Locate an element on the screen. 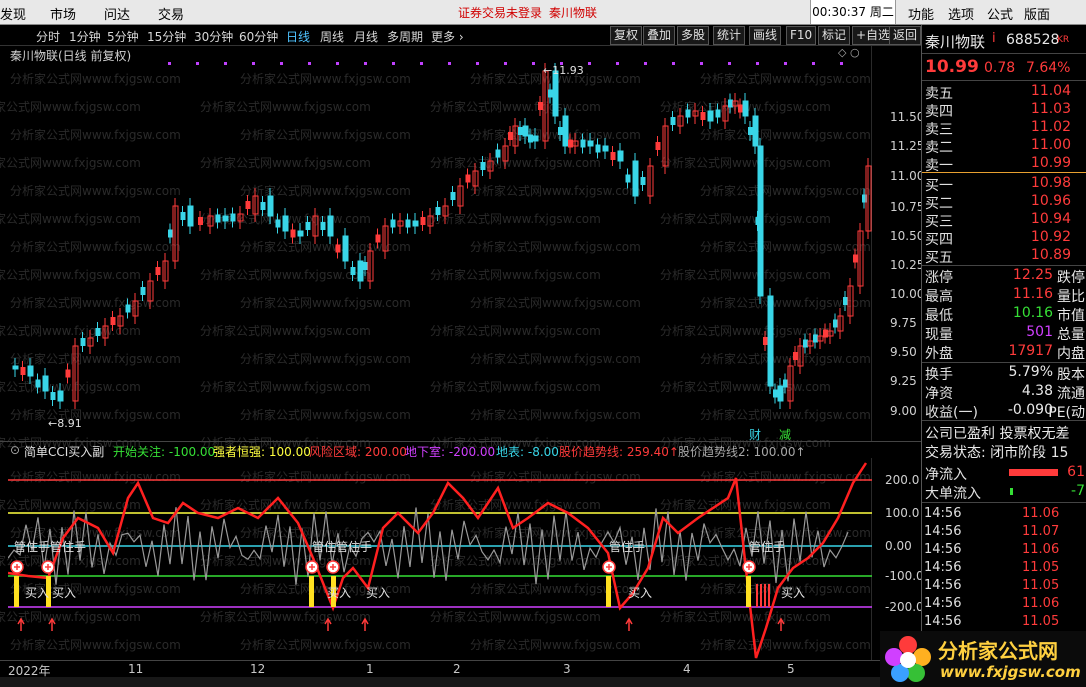 This screenshot has height=687, width=1086. price-tick-label: 9.75 is located at coordinates (903, 323).